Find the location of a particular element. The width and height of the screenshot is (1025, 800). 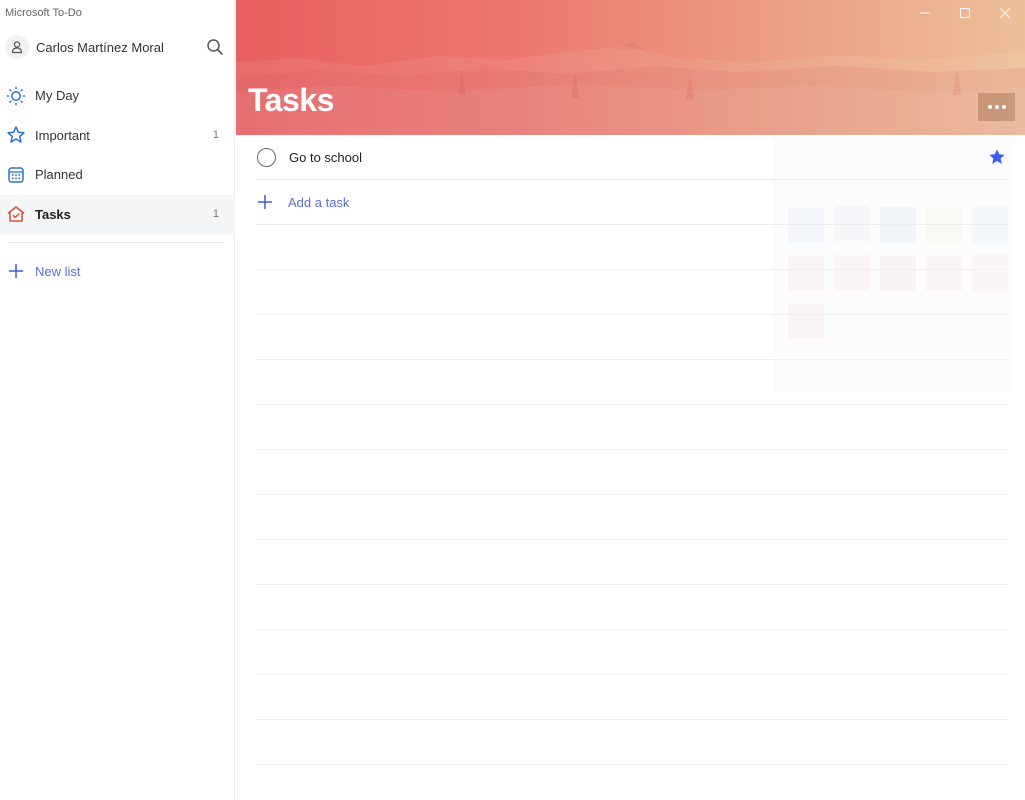

task-complete-checkbox is located at coordinates (266, 157).